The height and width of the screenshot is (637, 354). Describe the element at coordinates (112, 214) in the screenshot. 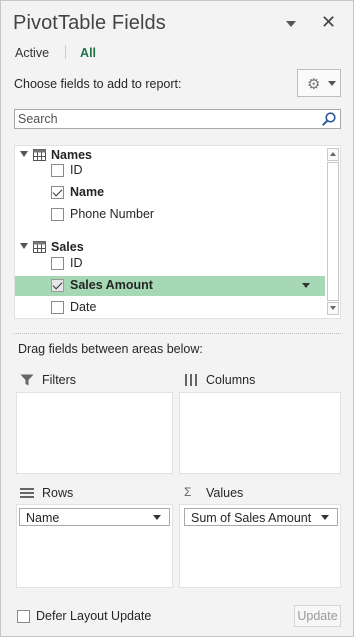

I see `field-label: Phone Number` at that location.